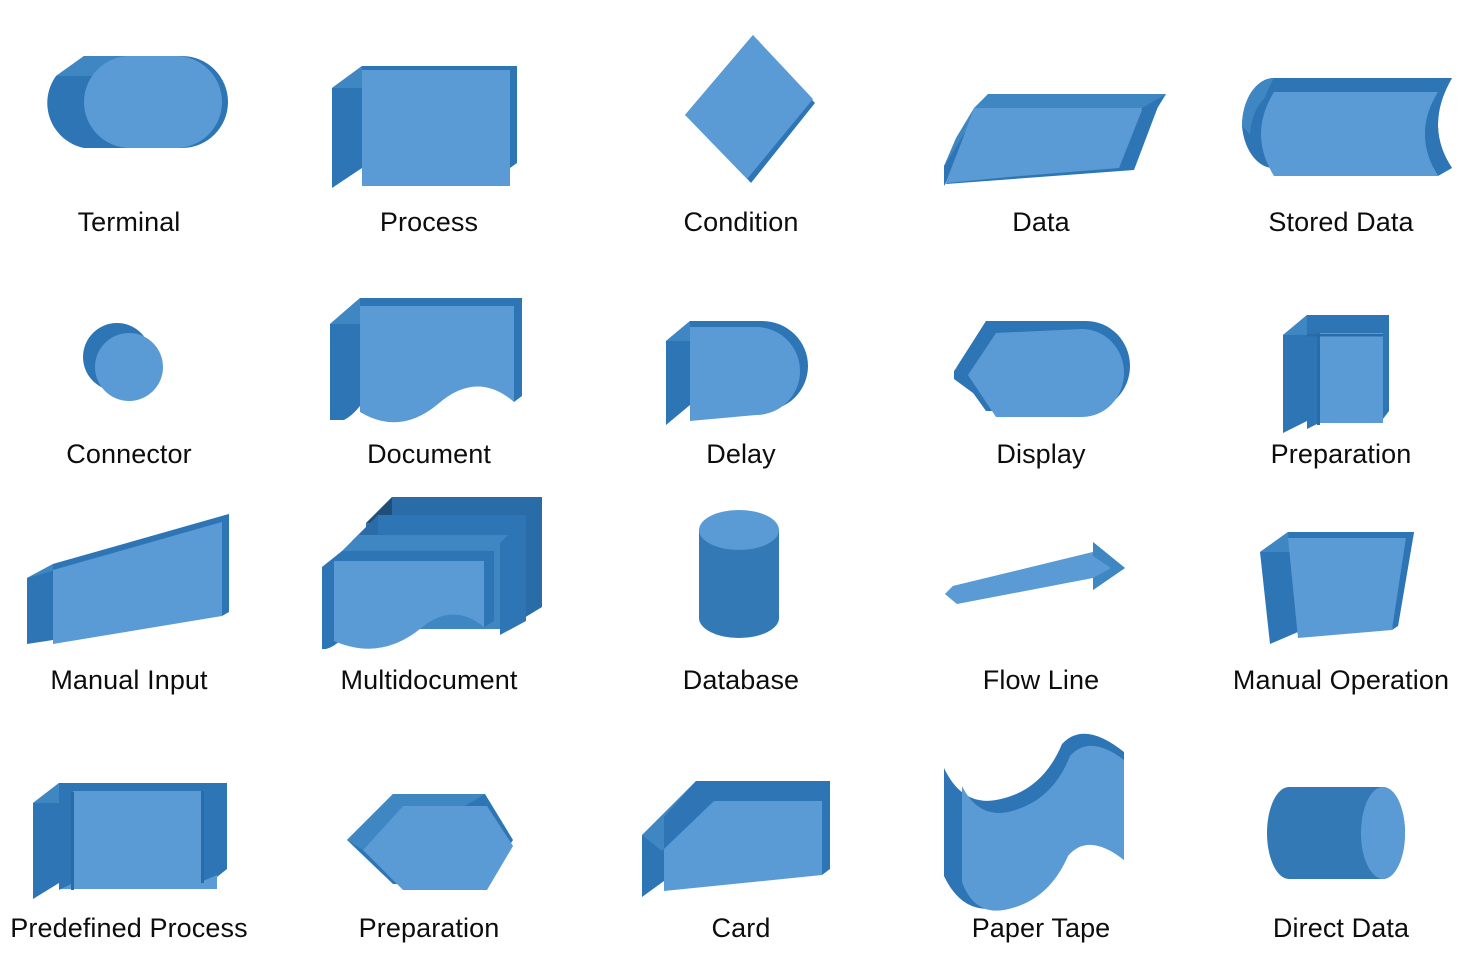  I want to click on symbol-cell-connector: Connector, so click(129, 384).